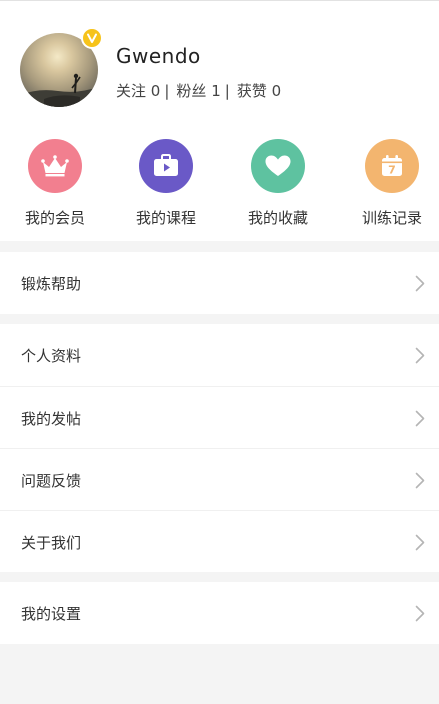  Describe the element at coordinates (131, 91) in the screenshot. I see `stat-following-label: 关注` at that location.